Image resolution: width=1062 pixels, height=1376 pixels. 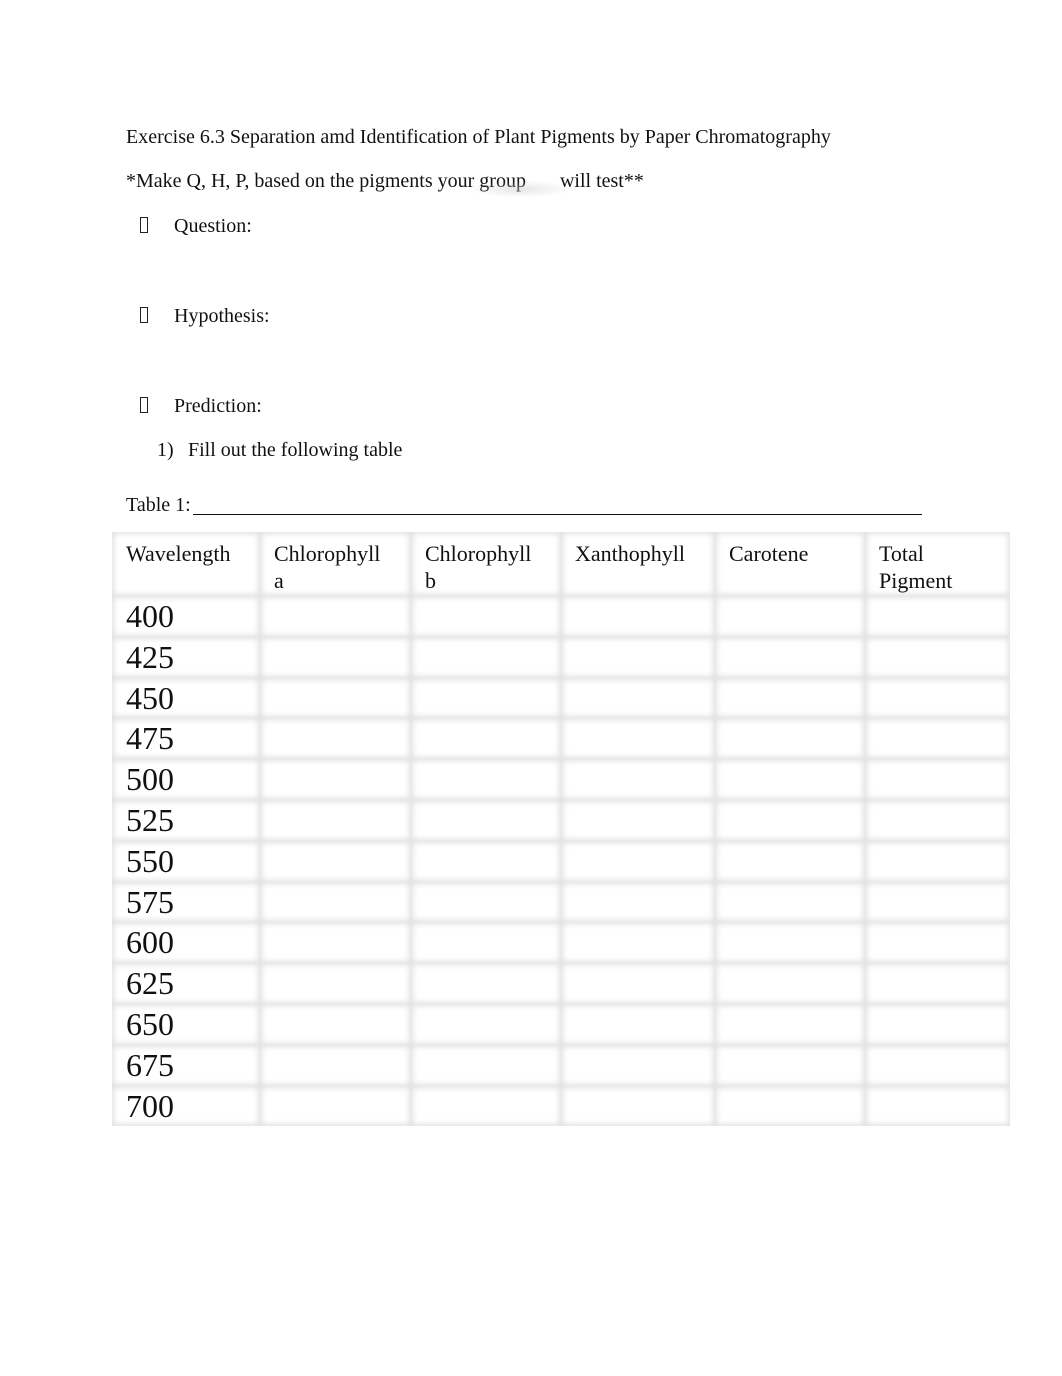 I want to click on bullet-question: Question:, so click(x=196, y=226).